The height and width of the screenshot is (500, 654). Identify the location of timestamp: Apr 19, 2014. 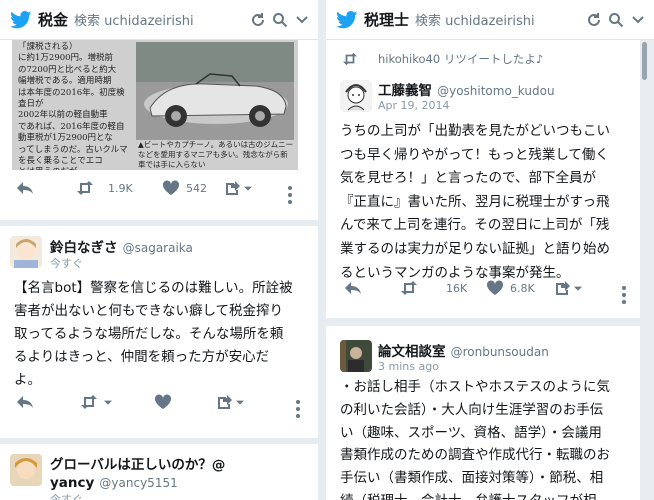
(414, 105).